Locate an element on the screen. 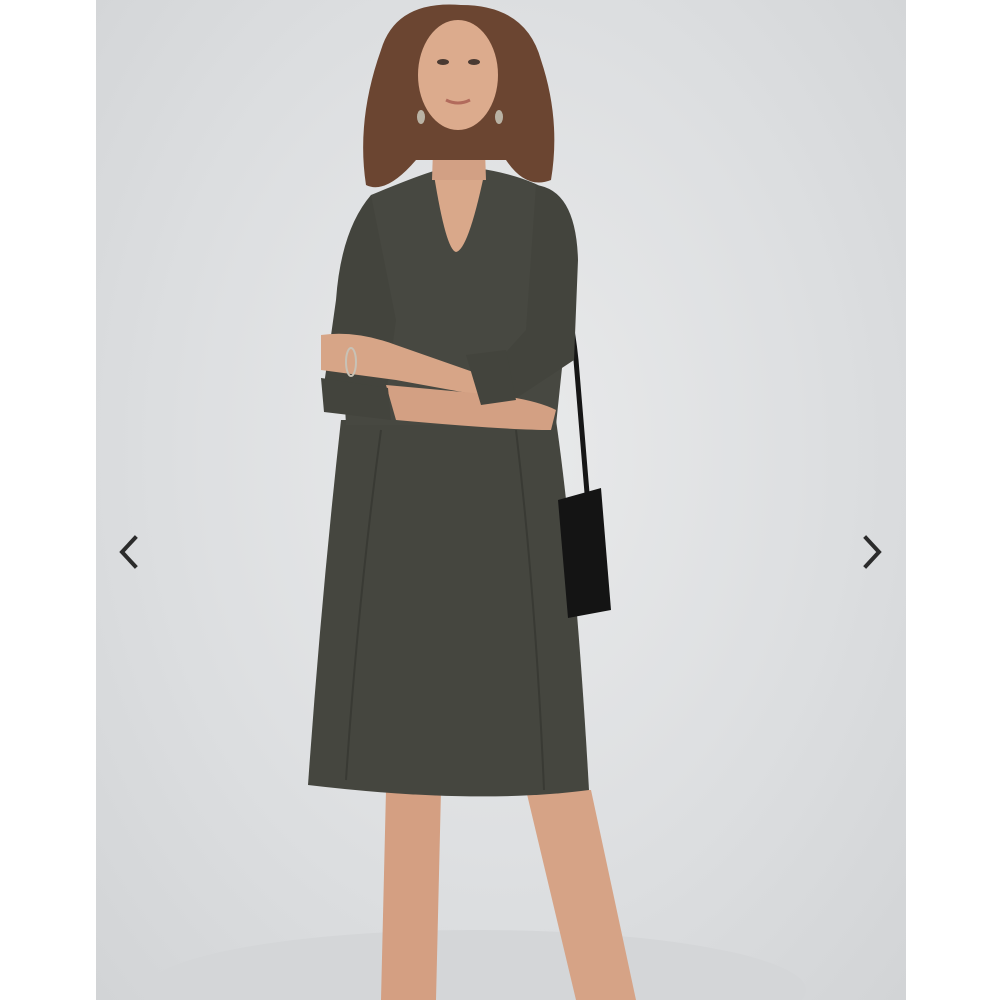 This screenshot has height=1000, width=1000. previous-image-button is located at coordinates (128, 552).